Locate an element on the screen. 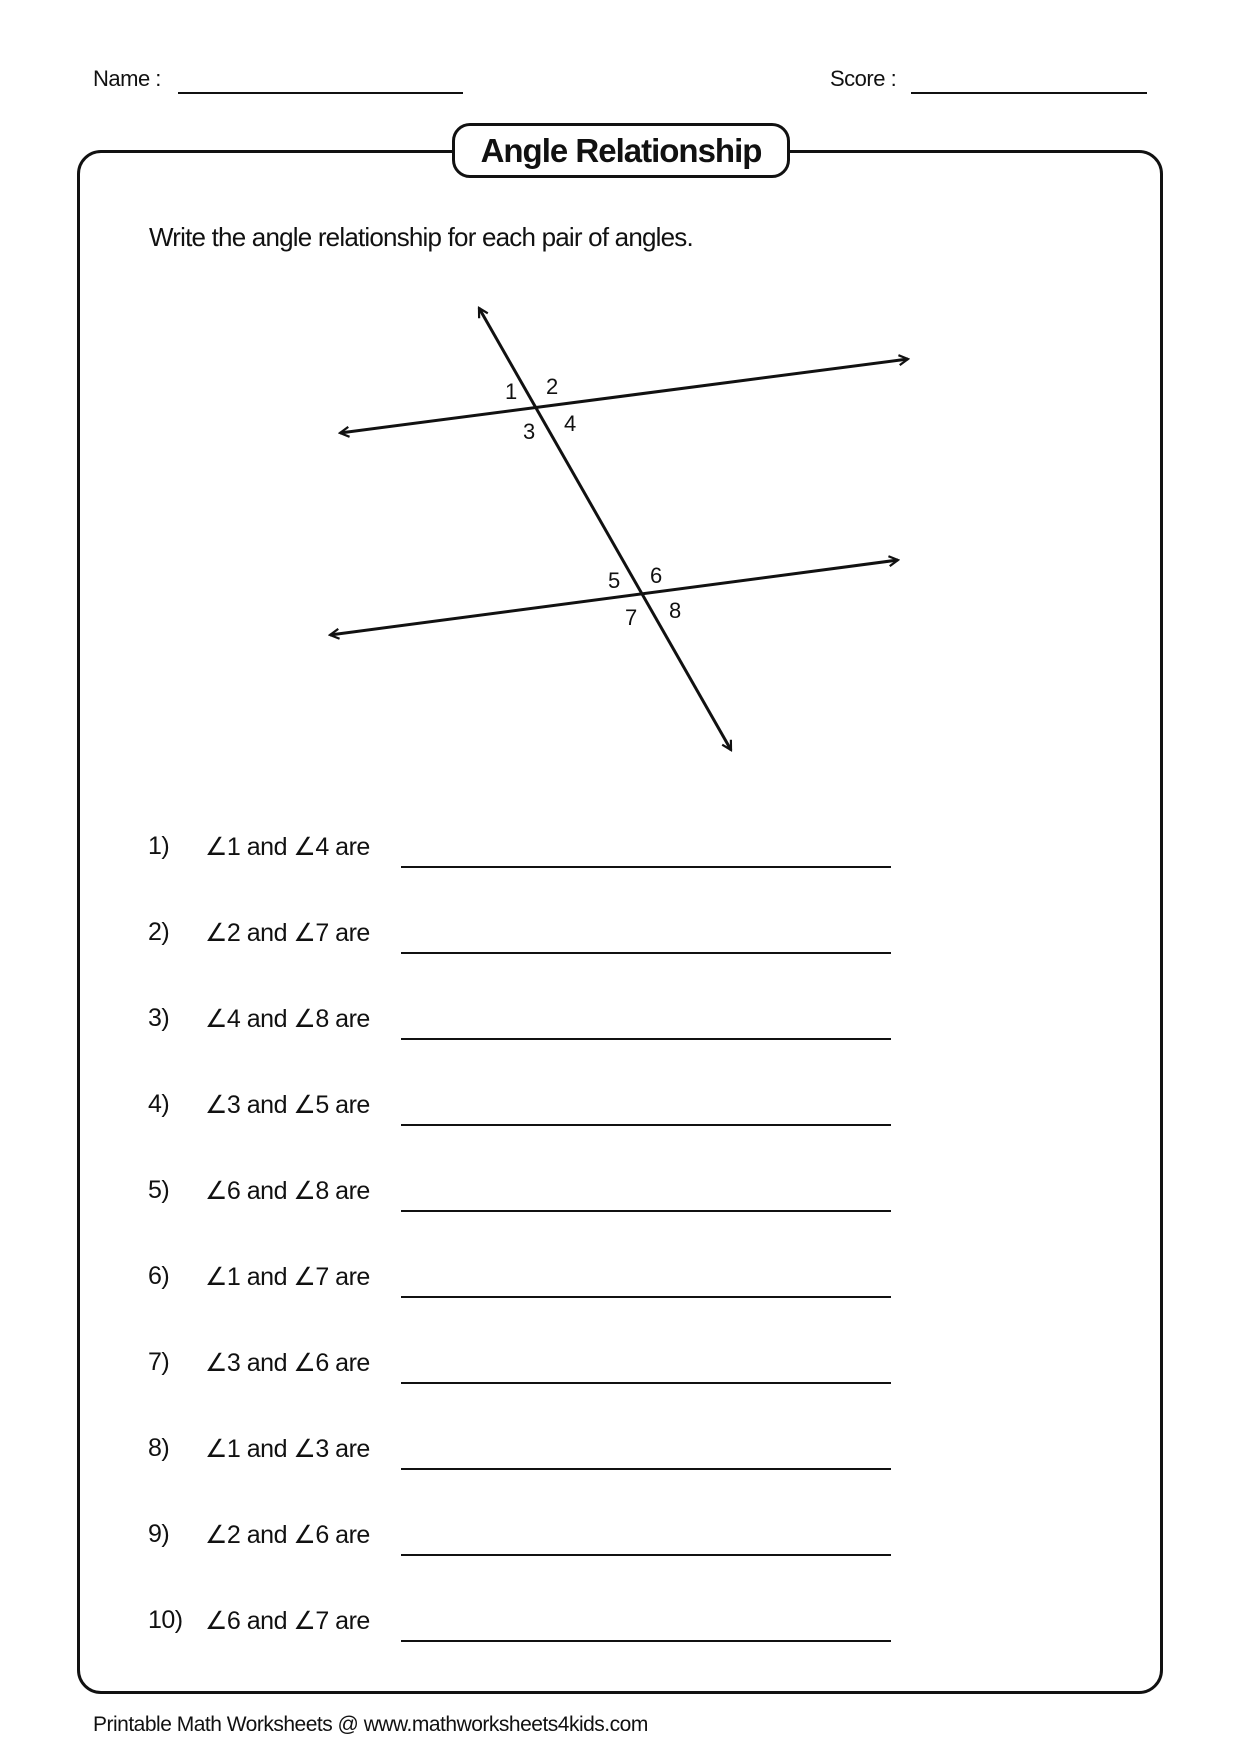 Image resolution: width=1240 pixels, height=1754 pixels. angle-label-7: 7 is located at coordinates (631, 617).